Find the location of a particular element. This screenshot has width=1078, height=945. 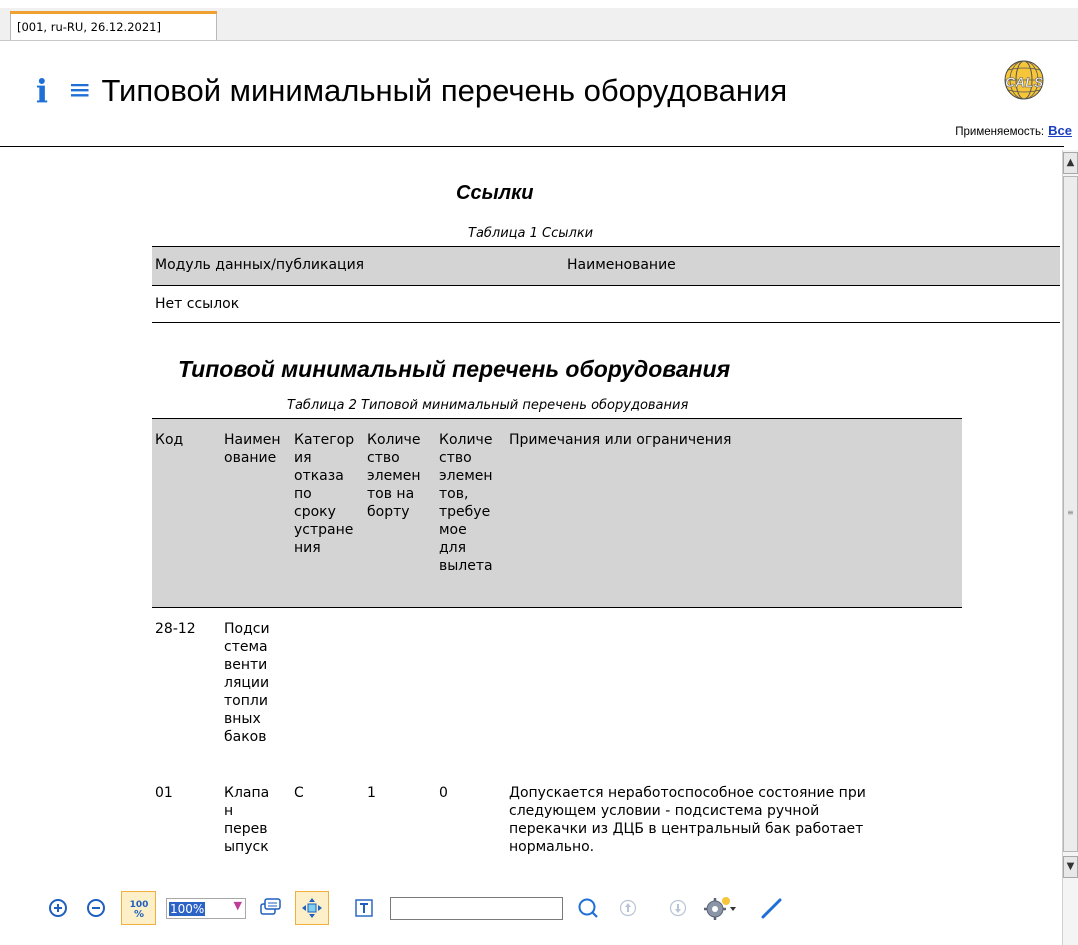

table1-col-module: Модуль данных/публикация is located at coordinates (260, 265).